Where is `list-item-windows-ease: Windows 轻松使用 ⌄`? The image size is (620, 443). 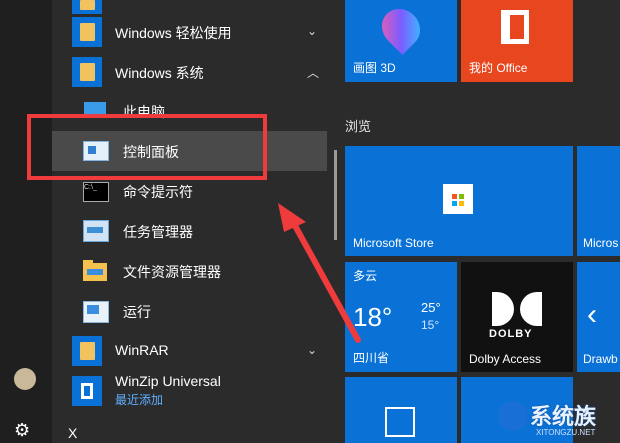 list-item-windows-ease: Windows 轻松使用 ⌄ is located at coordinates (189, 32).